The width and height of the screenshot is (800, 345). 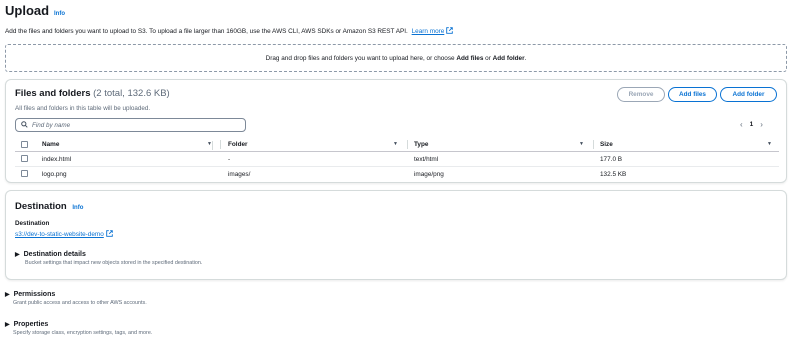 What do you see at coordinates (108, 254) in the screenshot?
I see `destination-details-header: ▶ Destination details` at bounding box center [108, 254].